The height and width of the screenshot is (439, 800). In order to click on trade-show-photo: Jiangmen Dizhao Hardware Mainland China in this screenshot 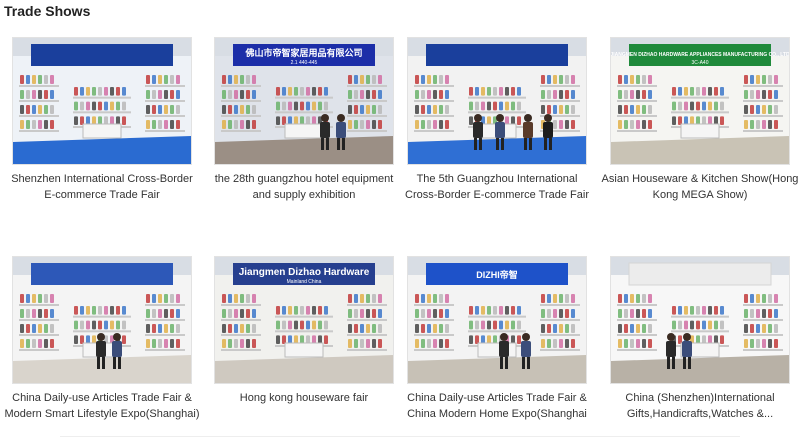, I will do `click(304, 320)`.